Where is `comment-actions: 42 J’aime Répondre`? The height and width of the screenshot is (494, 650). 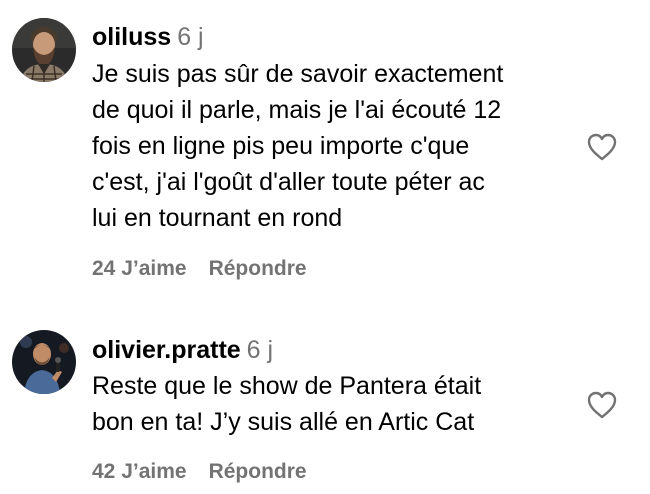
comment-actions: 42 J’aime Répondre is located at coordinates (199, 472).